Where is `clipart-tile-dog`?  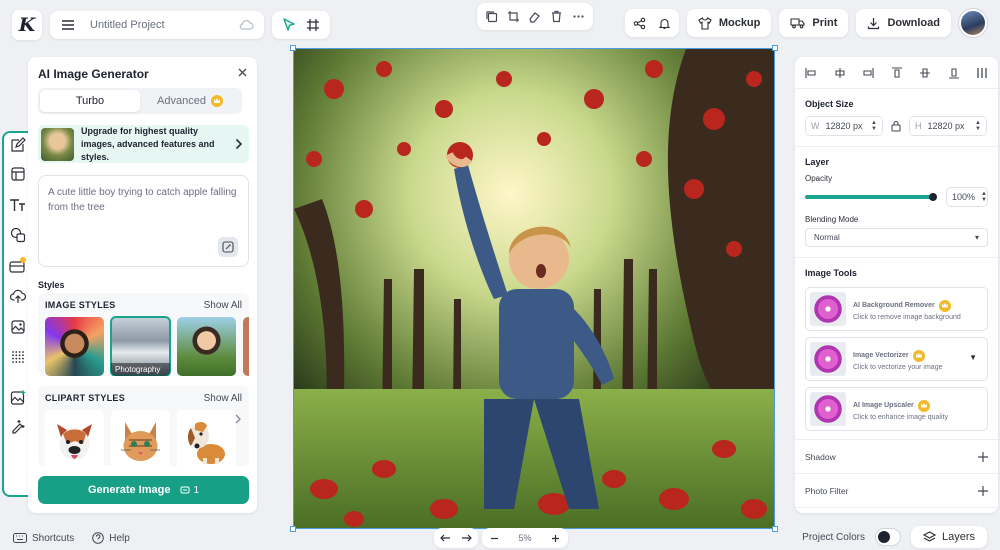 clipart-tile-dog is located at coordinates (74, 439).